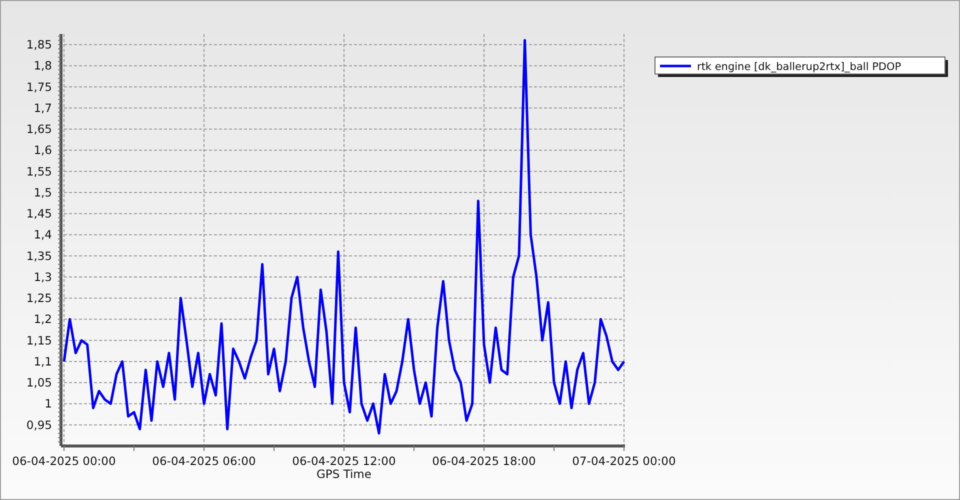  What do you see at coordinates (675, 66) in the screenshot?
I see `legend-line-icon` at bounding box center [675, 66].